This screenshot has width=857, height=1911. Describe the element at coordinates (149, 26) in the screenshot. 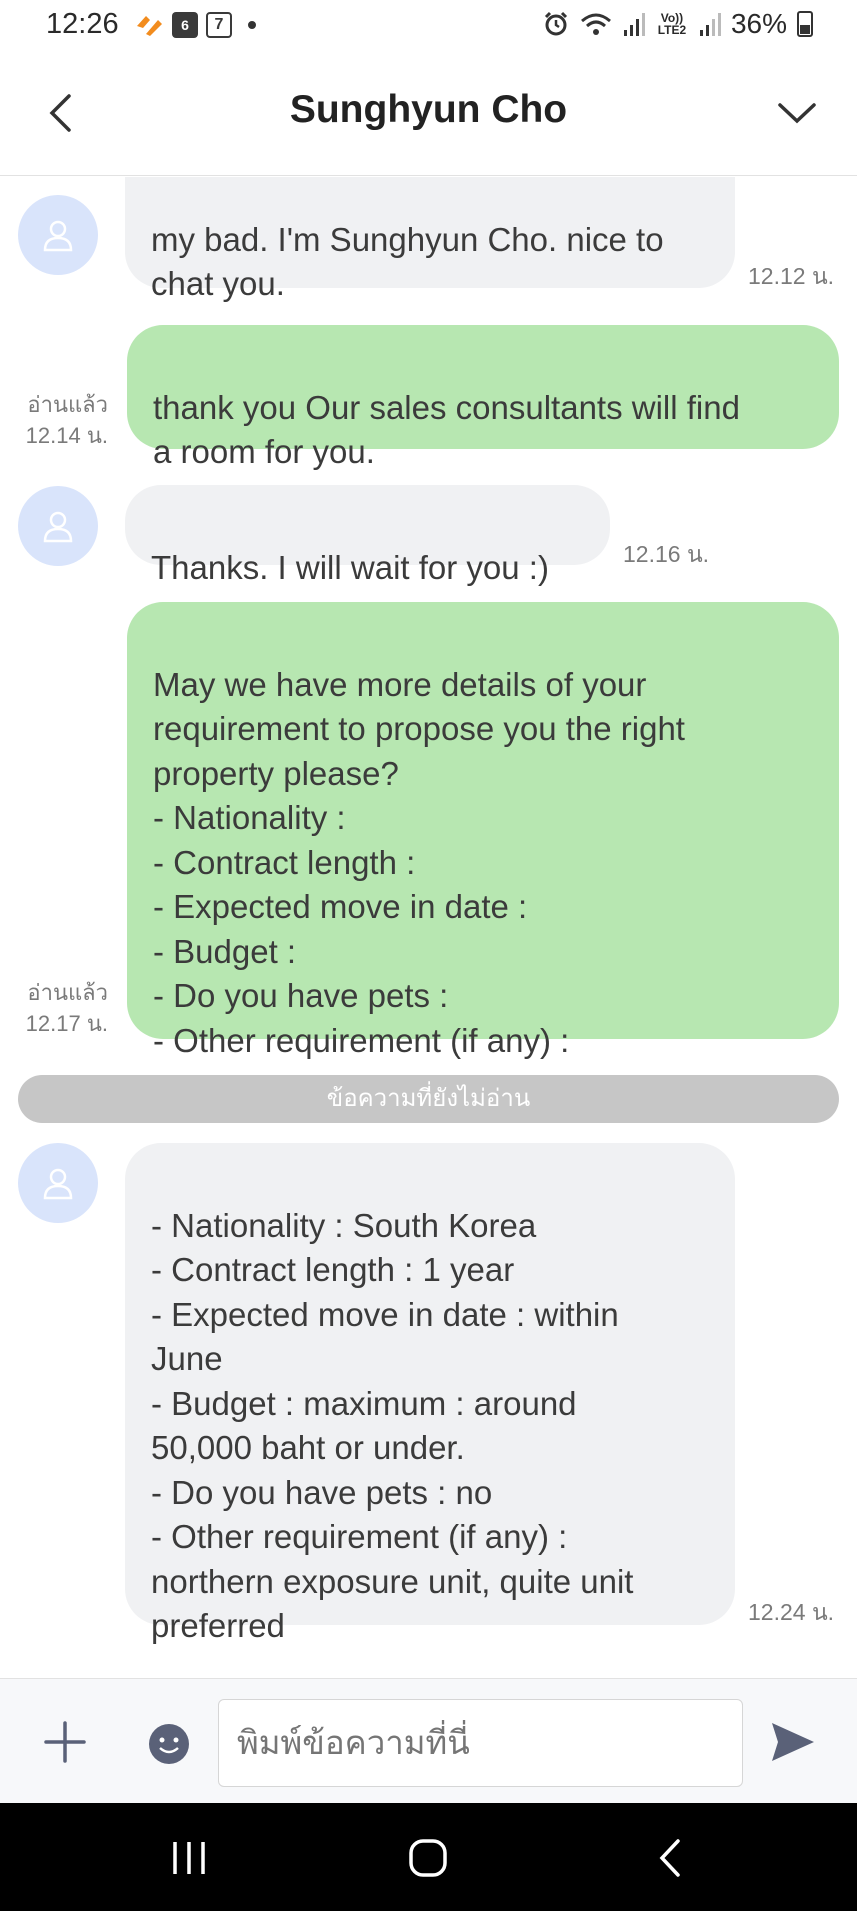

I see `app-notification-icon` at that location.